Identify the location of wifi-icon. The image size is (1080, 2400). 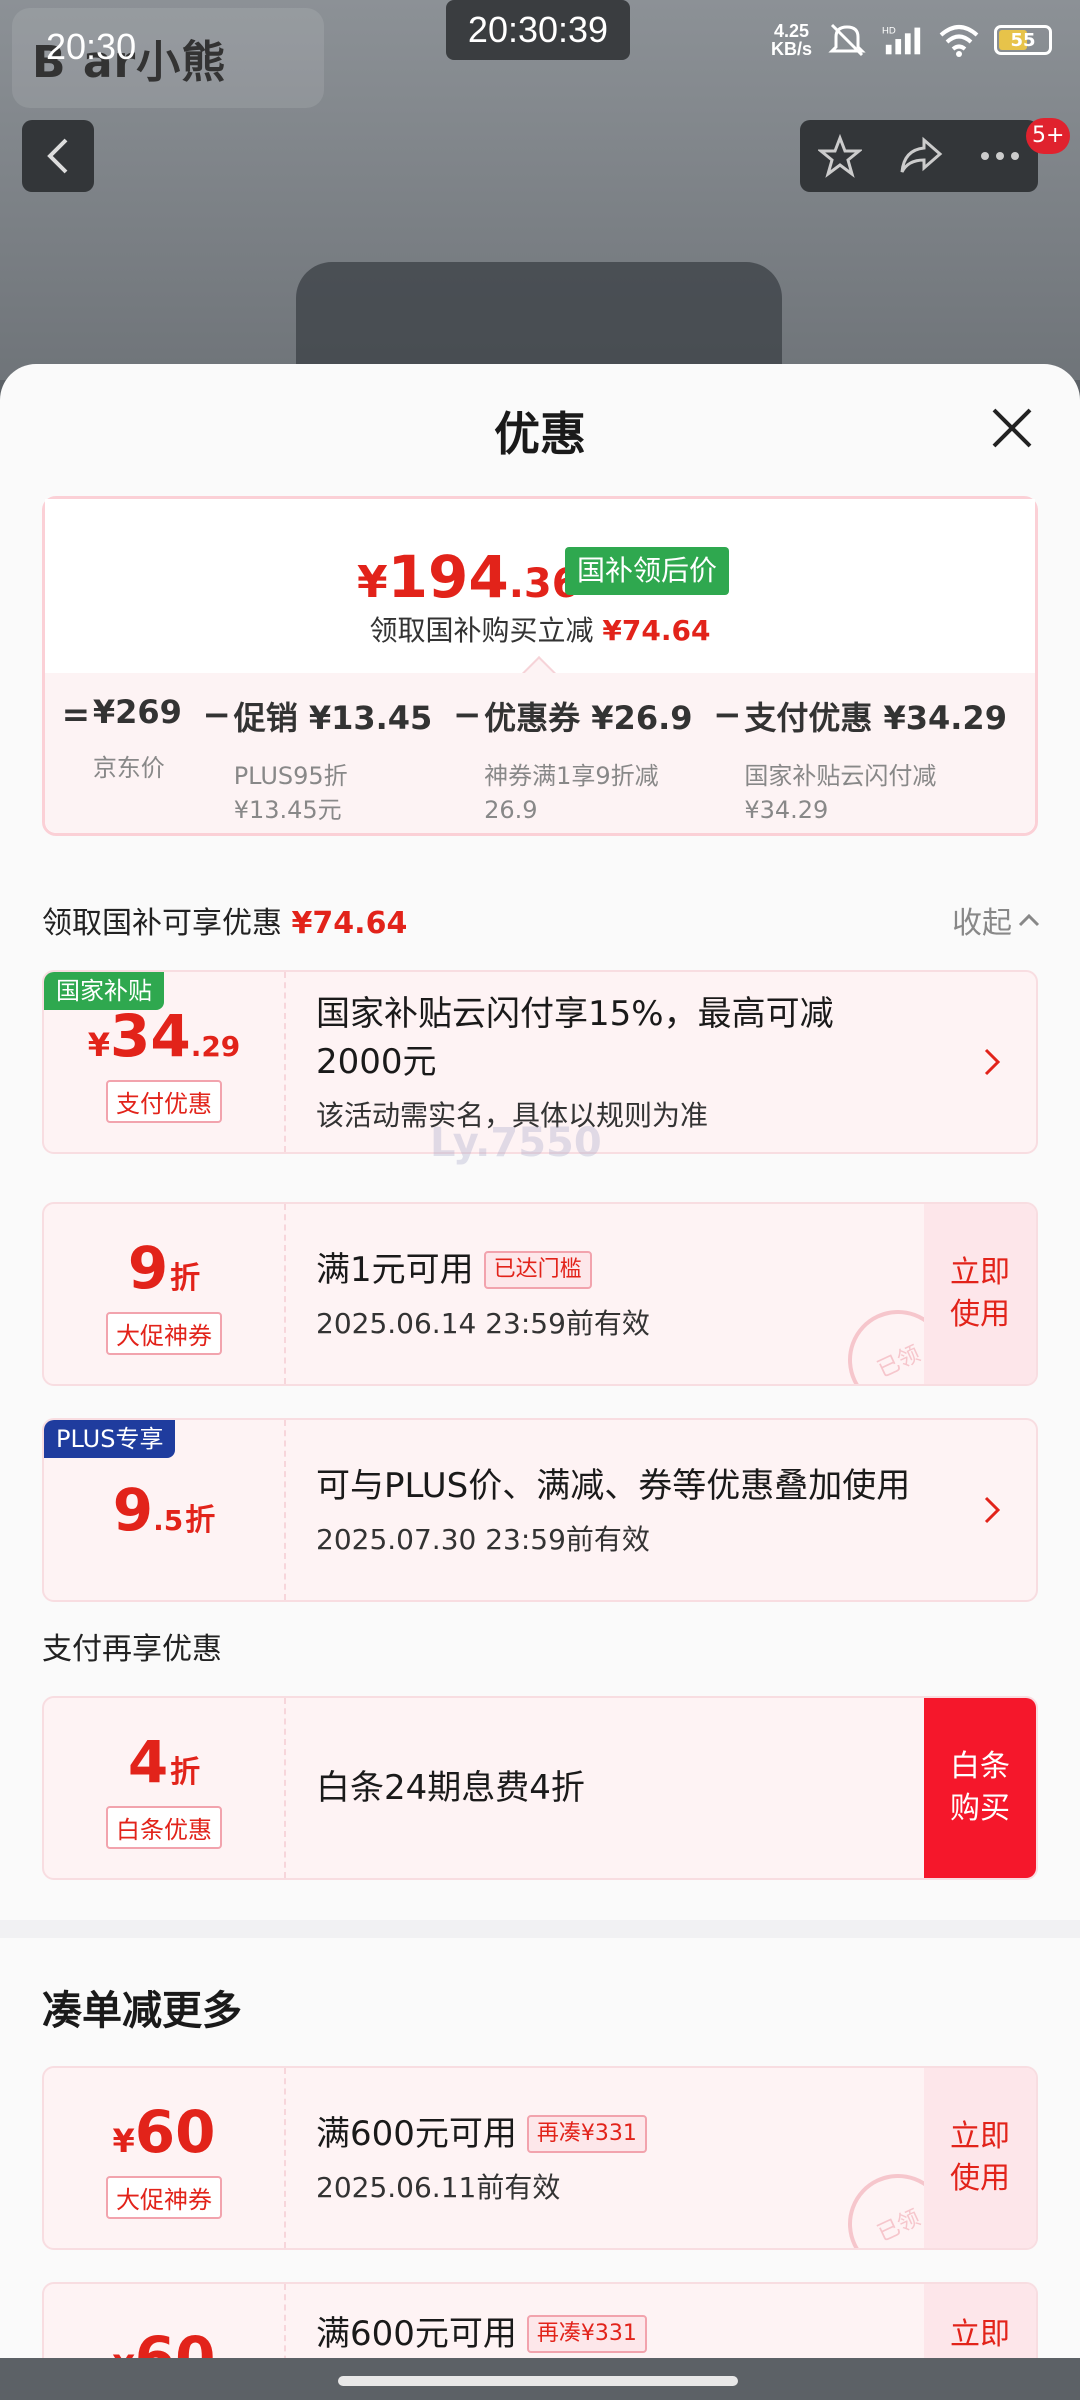
(959, 40).